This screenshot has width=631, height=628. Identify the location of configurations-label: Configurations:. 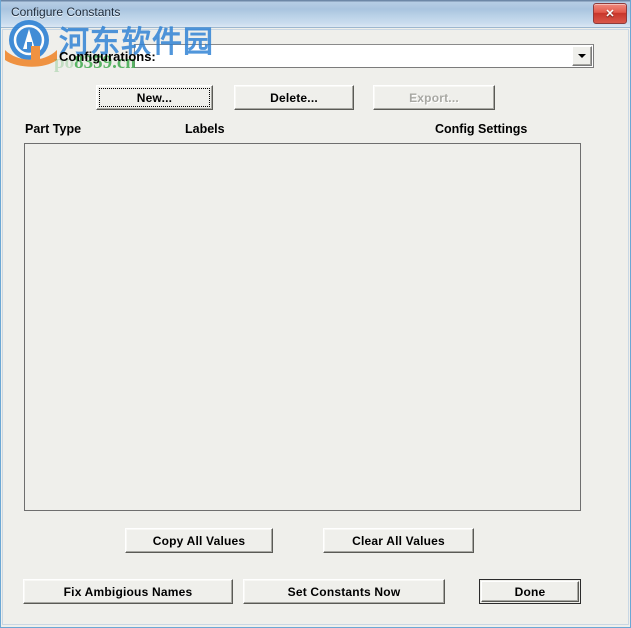
(107, 56).